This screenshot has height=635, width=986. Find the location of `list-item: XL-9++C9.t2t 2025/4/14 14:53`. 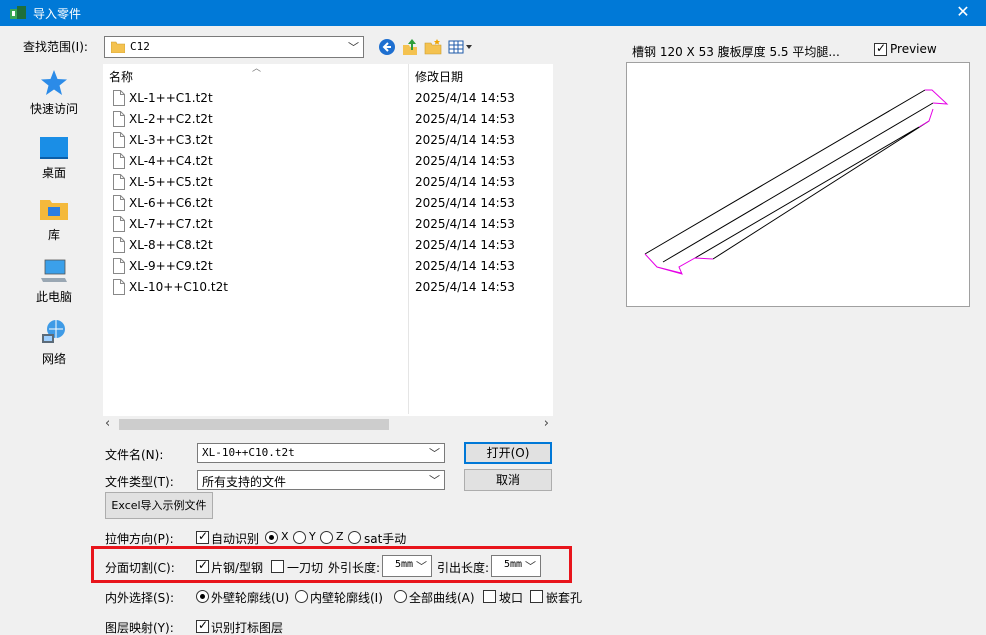

list-item: XL-9++C9.t2t 2025/4/14 14:53 is located at coordinates (328, 266).